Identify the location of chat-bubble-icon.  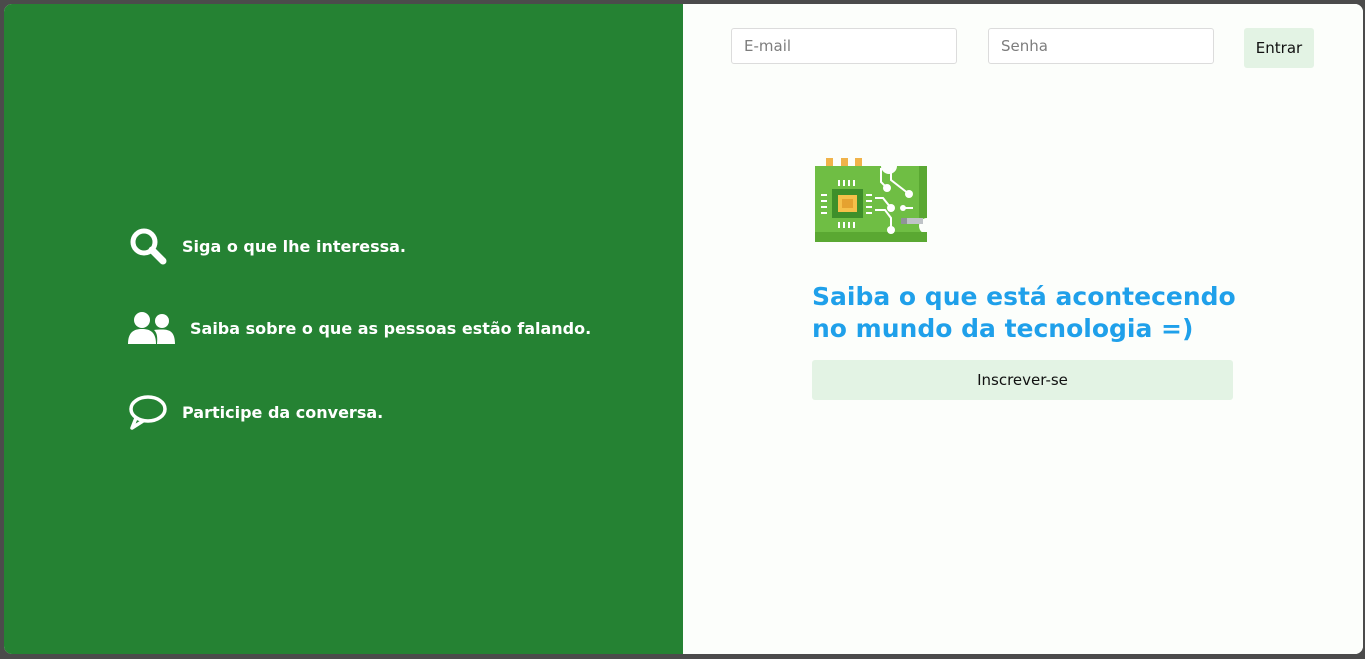
(148, 412).